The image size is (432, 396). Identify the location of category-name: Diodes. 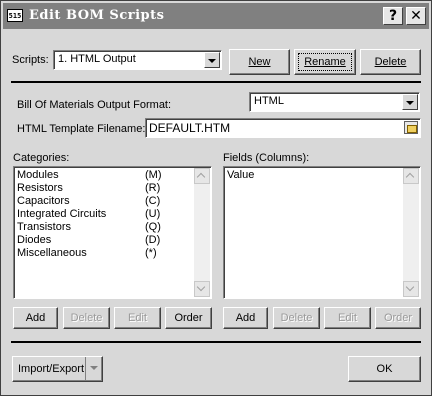
(34, 240).